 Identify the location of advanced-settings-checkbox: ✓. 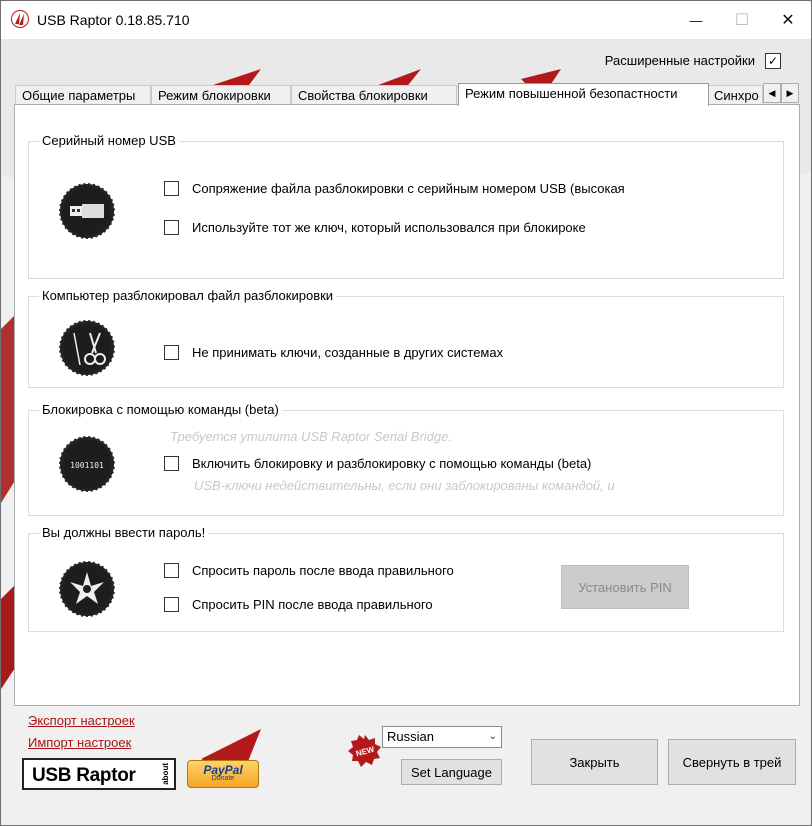
(773, 61).